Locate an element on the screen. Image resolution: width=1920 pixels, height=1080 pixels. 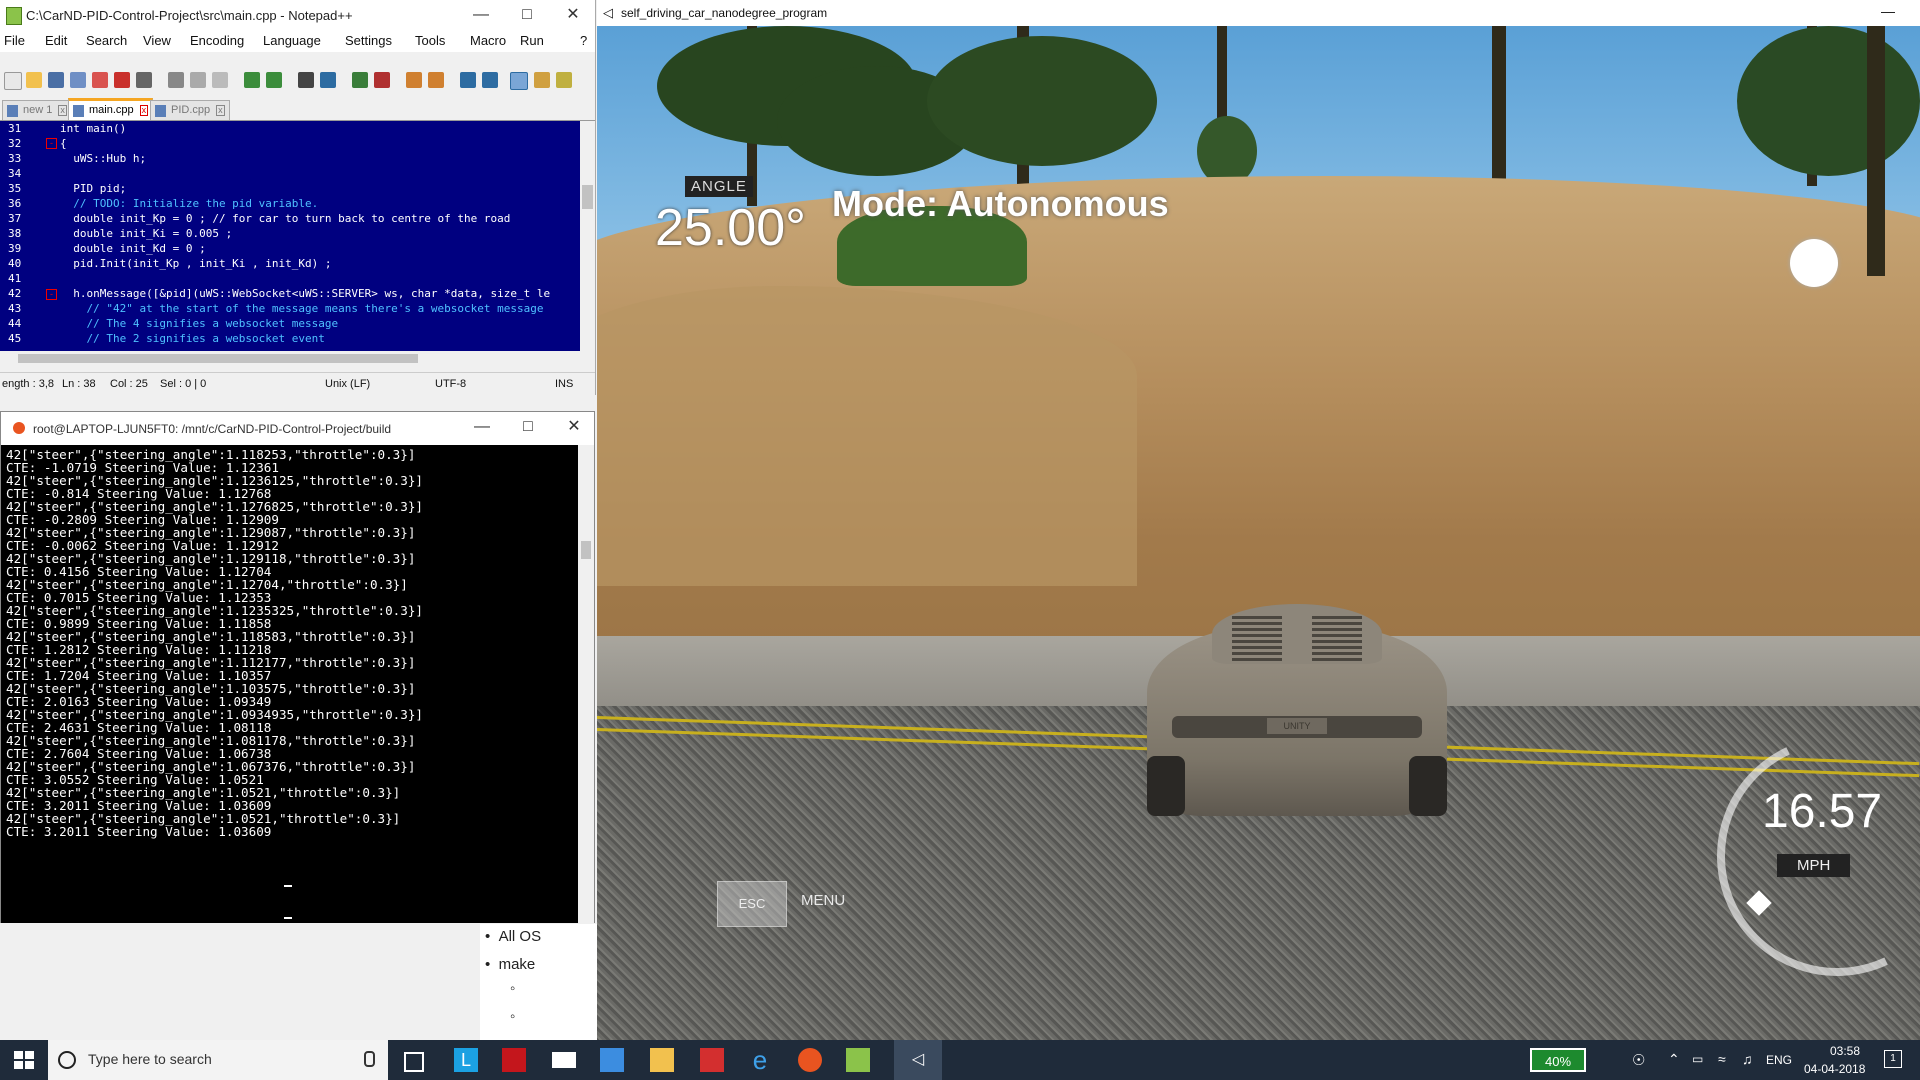
open-file-icon is located at coordinates (34, 80).